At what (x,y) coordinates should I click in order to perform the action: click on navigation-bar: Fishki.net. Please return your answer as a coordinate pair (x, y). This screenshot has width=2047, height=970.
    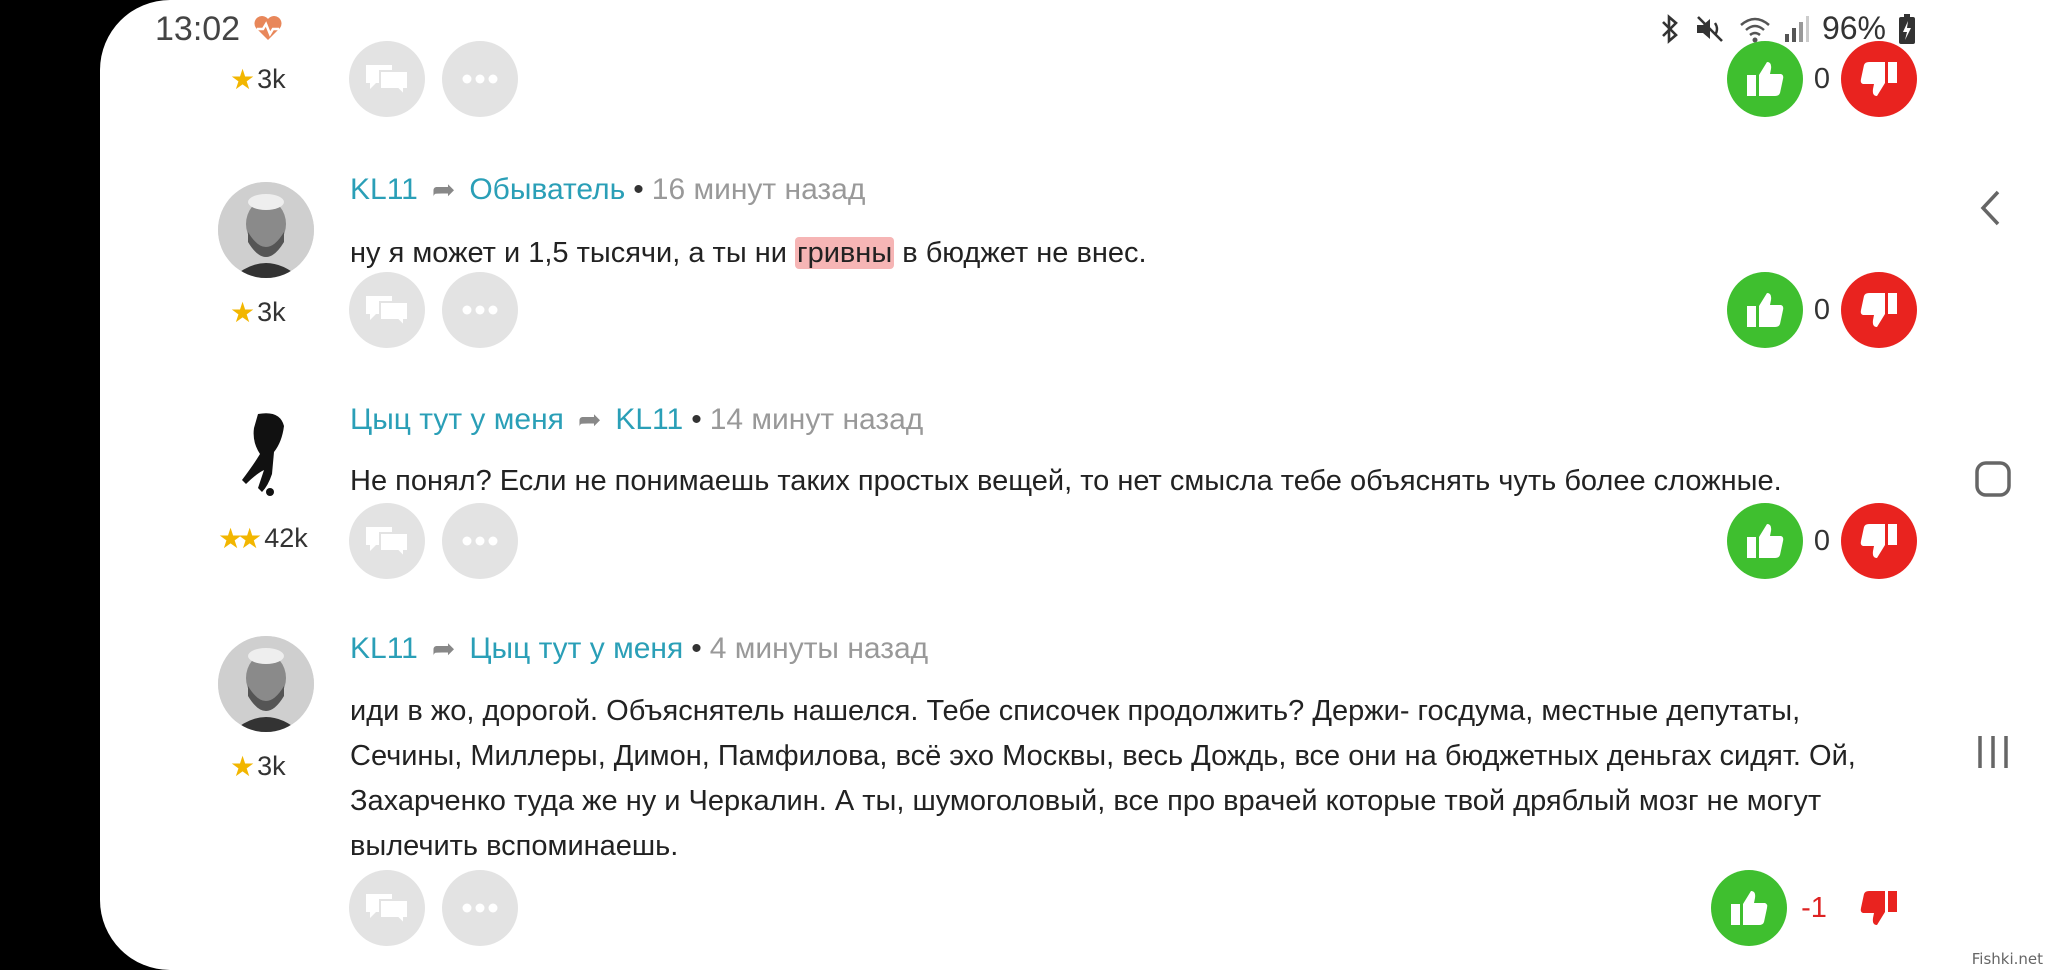
    Looking at the image, I should click on (1991, 485).